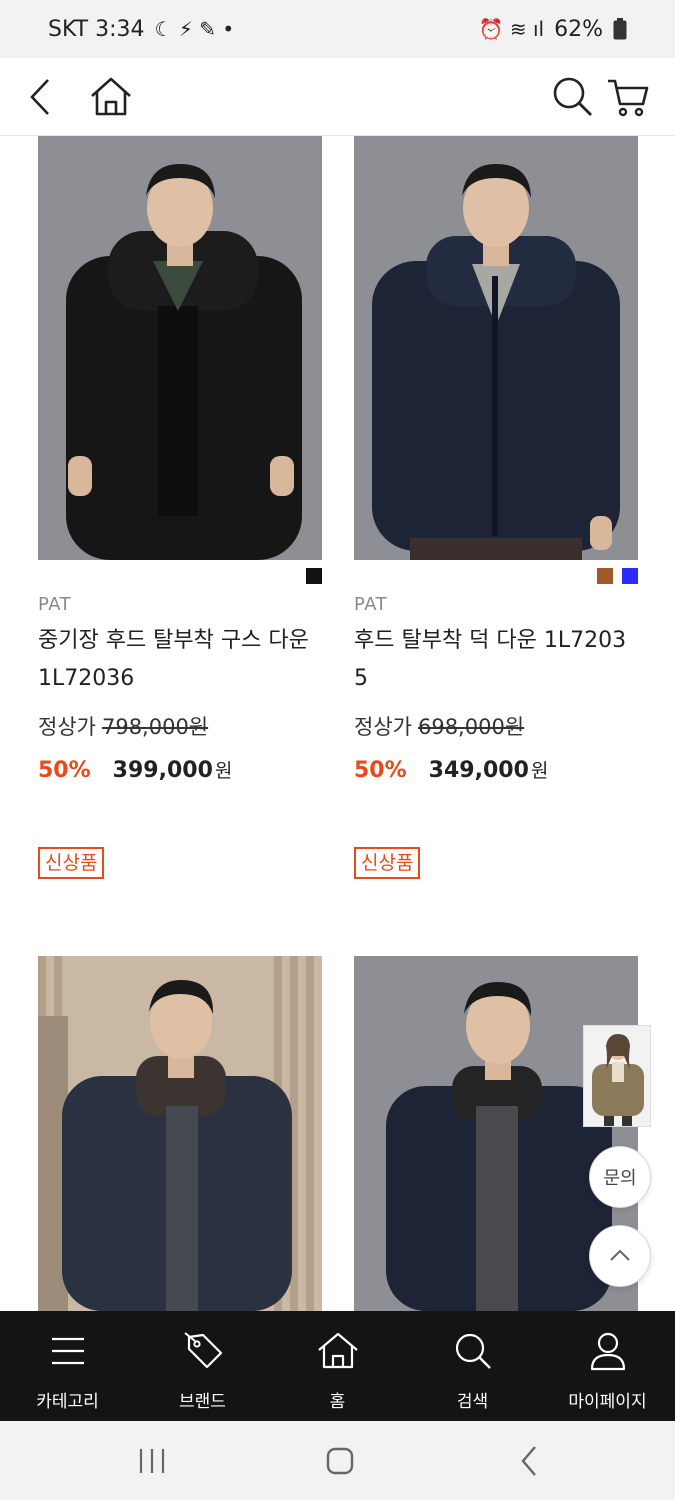  I want to click on cart-icon, so click(628, 97).